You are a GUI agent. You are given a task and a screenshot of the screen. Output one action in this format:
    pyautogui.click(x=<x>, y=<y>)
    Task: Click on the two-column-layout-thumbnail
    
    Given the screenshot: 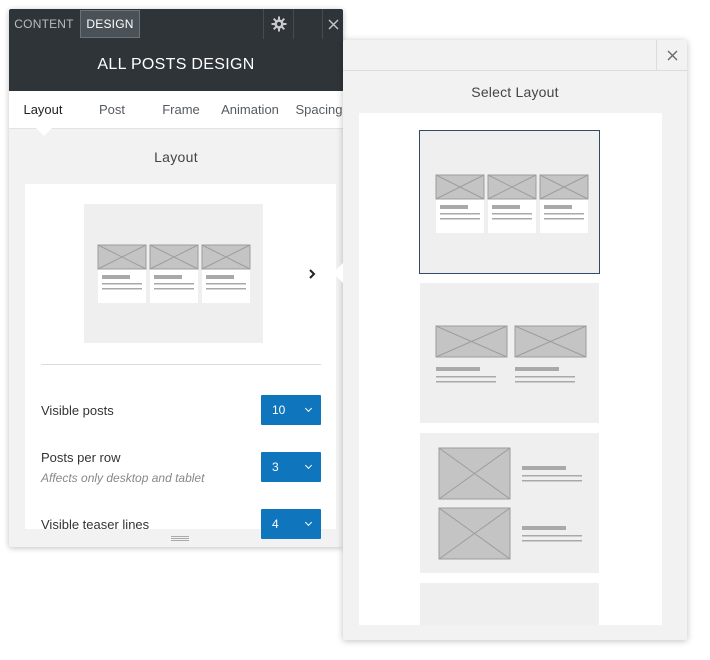 What is the action you would take?
    pyautogui.click(x=511, y=354)
    